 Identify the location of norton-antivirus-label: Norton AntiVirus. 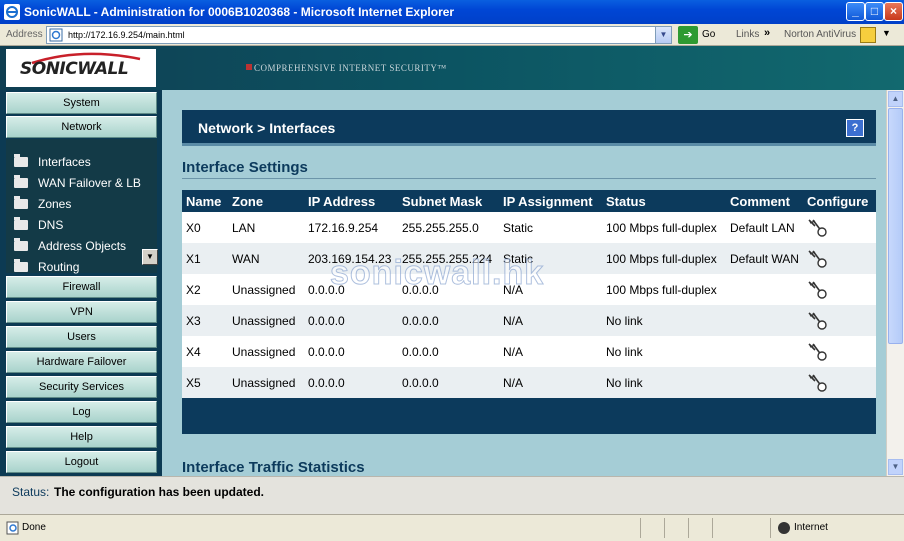
(820, 34).